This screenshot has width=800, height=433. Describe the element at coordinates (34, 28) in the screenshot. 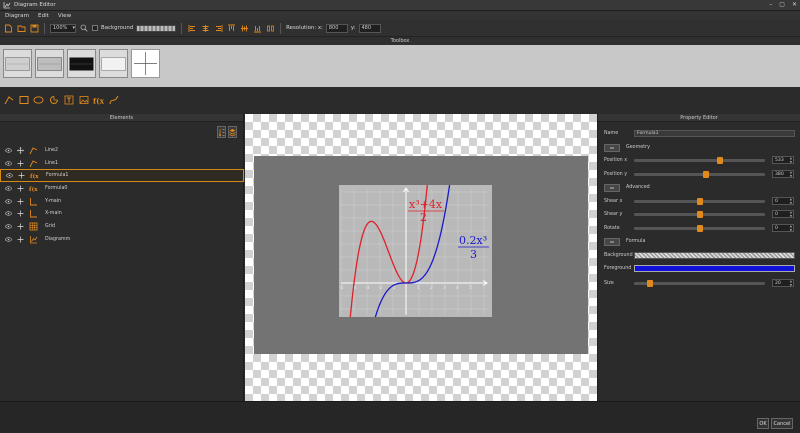

I see `save-icon` at that location.